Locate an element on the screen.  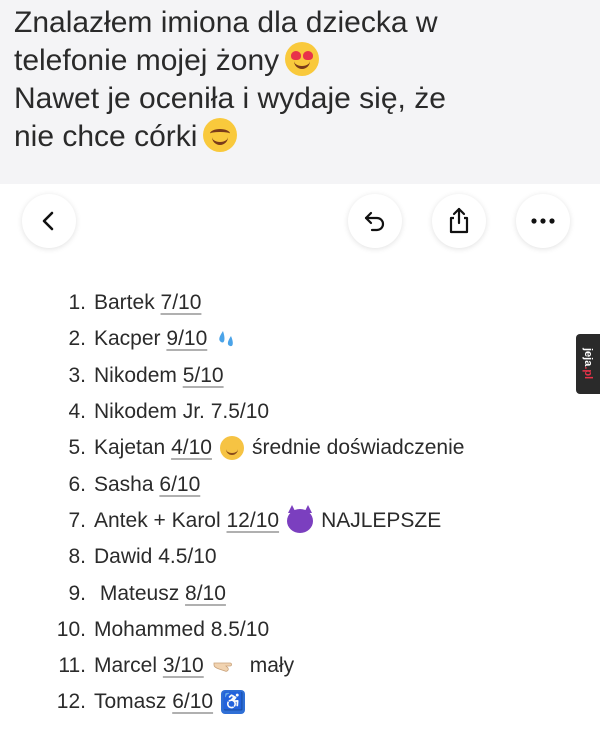
top-toolbar is located at coordinates (300, 224).